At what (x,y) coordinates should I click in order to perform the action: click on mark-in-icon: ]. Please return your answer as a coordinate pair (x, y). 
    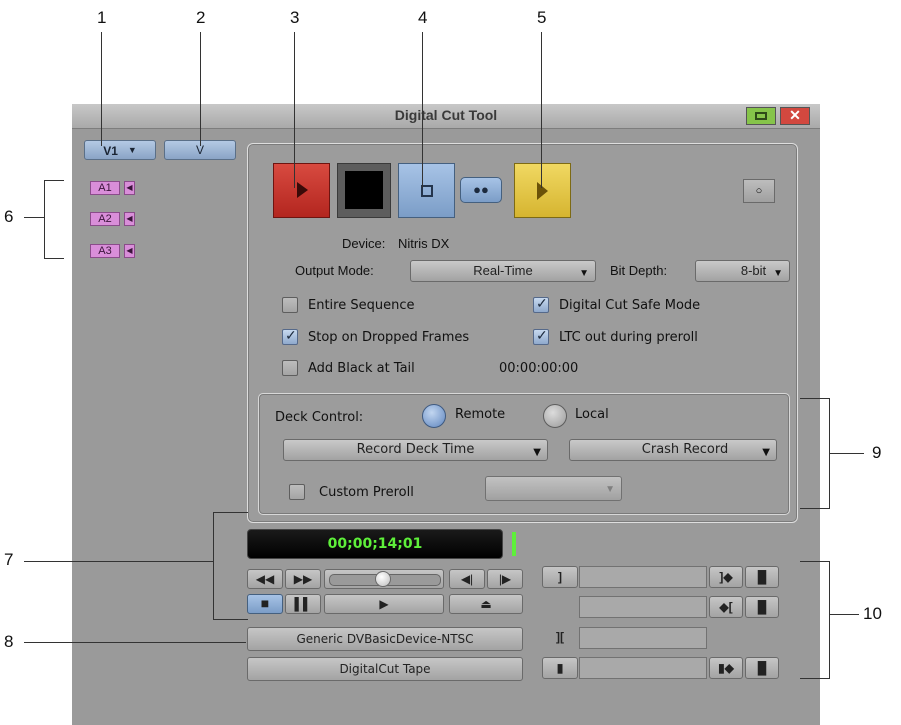
    Looking at the image, I should click on (560, 577).